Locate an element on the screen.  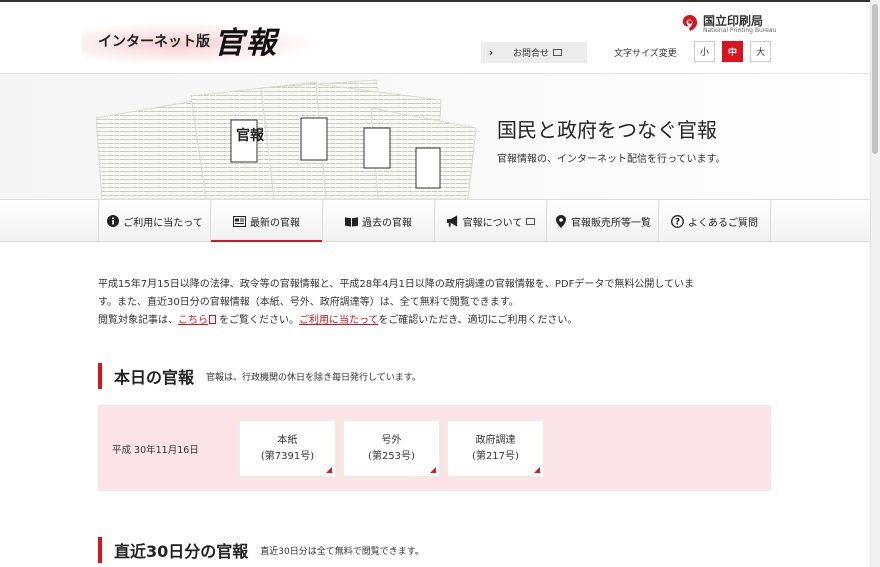
font-size-large-button: 大 is located at coordinates (760, 51).